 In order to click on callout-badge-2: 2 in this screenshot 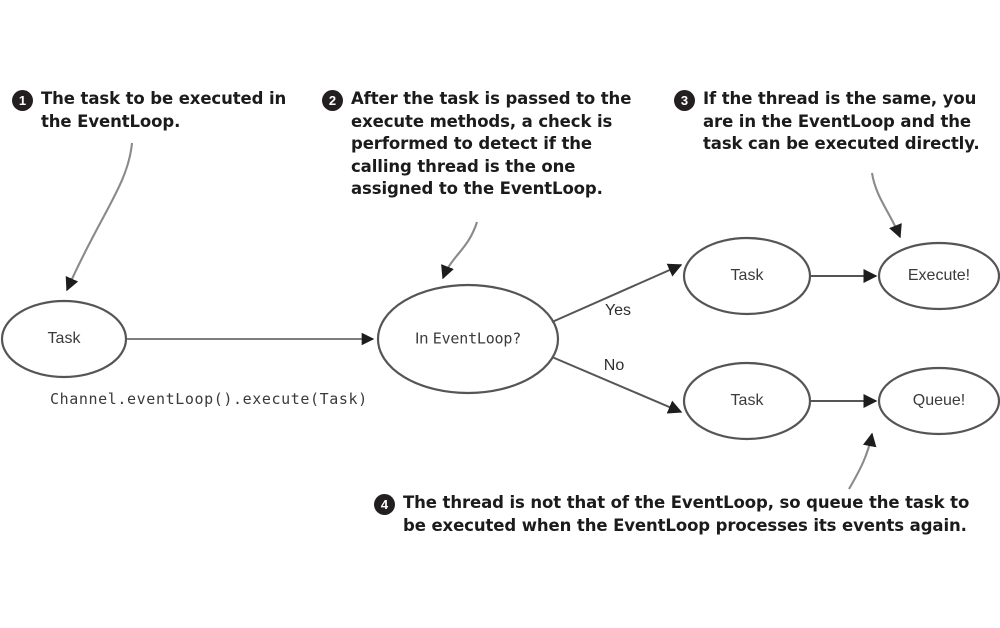, I will do `click(332, 100)`.